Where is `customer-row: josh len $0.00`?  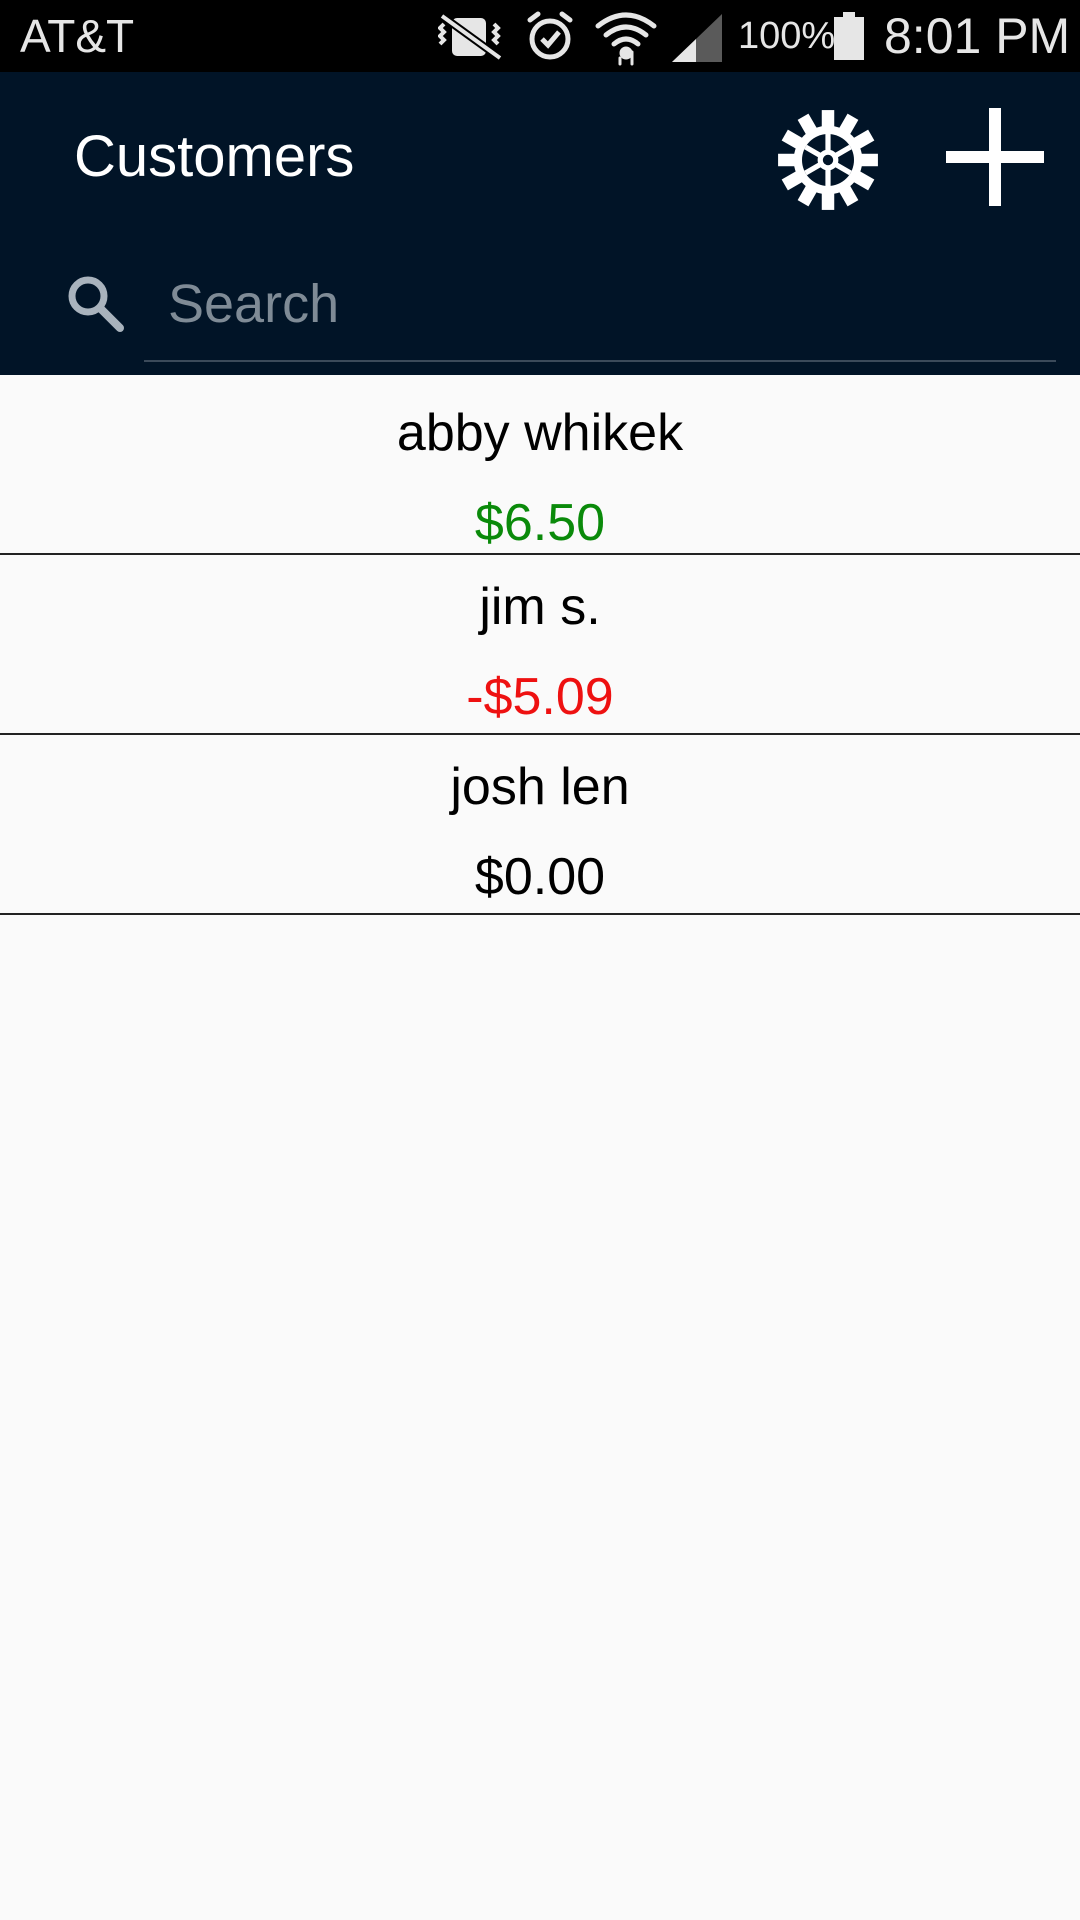
customer-row: josh len $0.00 is located at coordinates (540, 825).